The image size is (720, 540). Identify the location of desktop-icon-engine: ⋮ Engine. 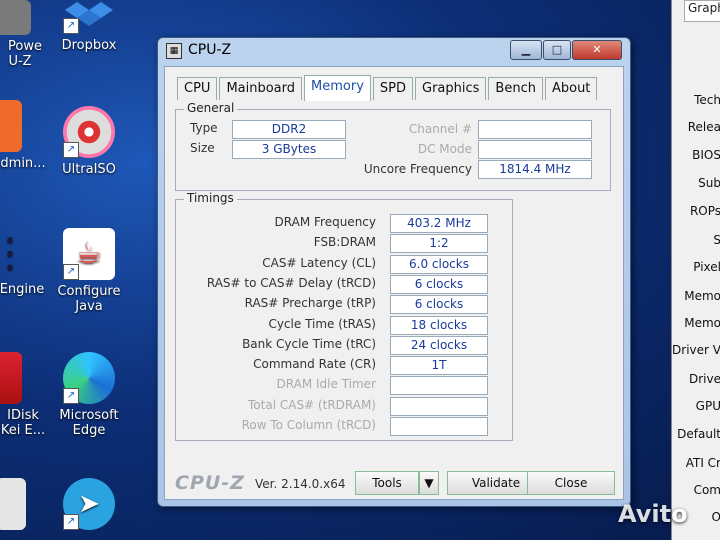
(25, 262).